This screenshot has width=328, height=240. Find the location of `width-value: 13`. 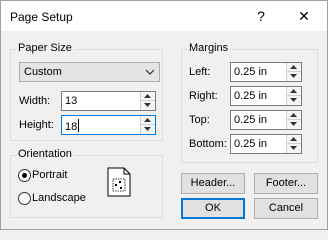

width-value: 13 is located at coordinates (71, 101).